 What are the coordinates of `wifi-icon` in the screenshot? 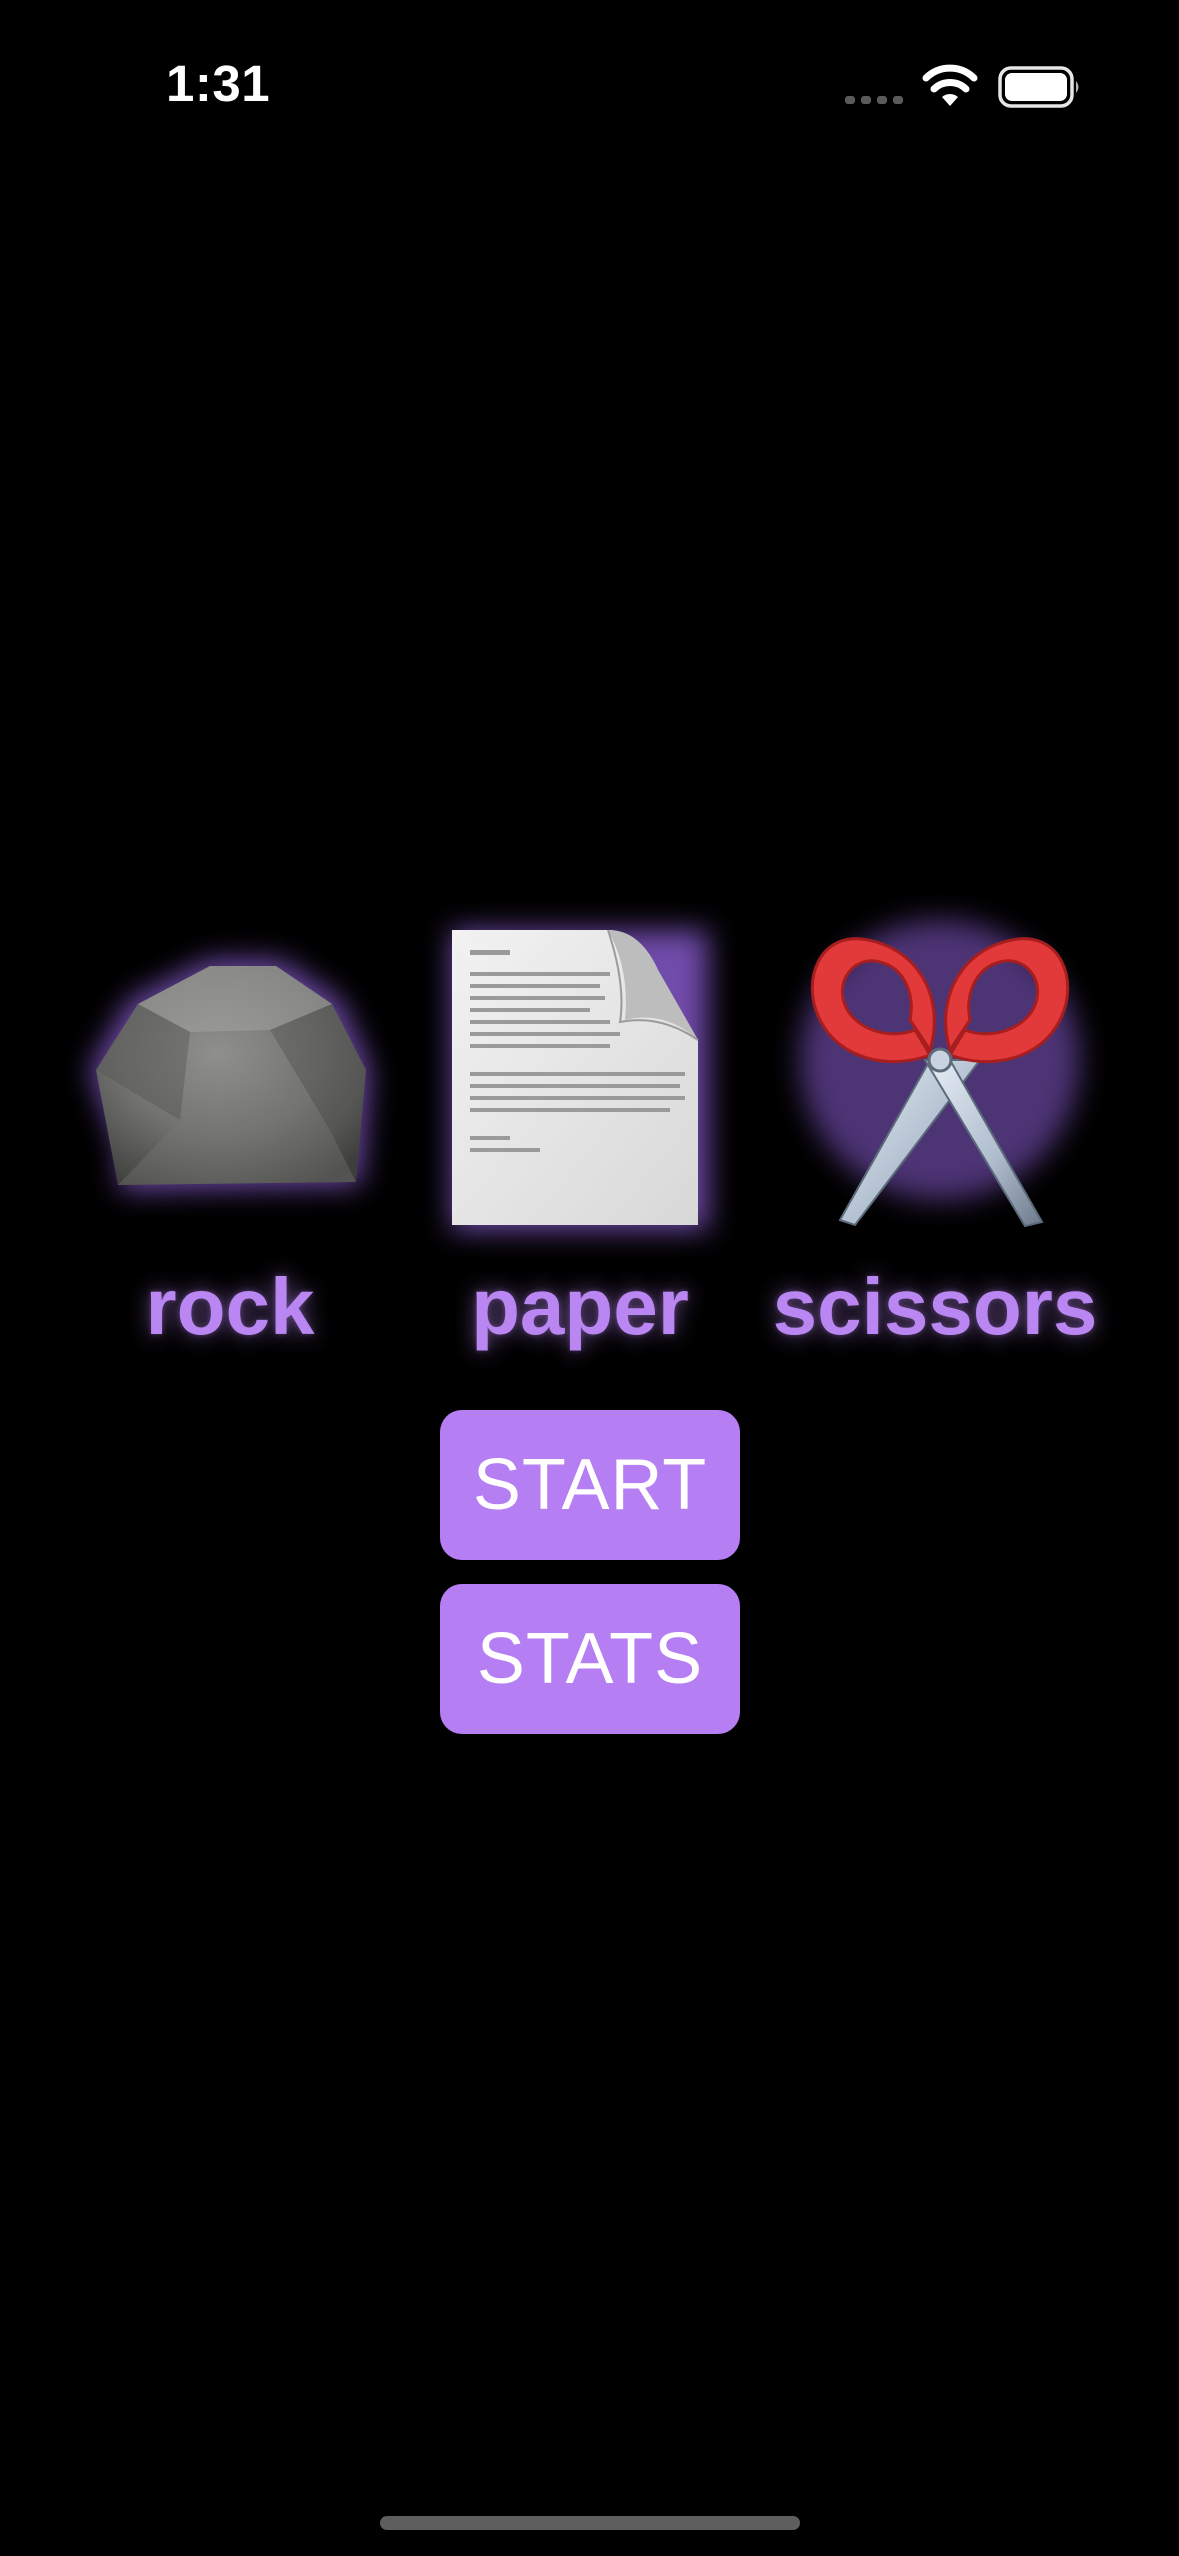 It's located at (950, 85).